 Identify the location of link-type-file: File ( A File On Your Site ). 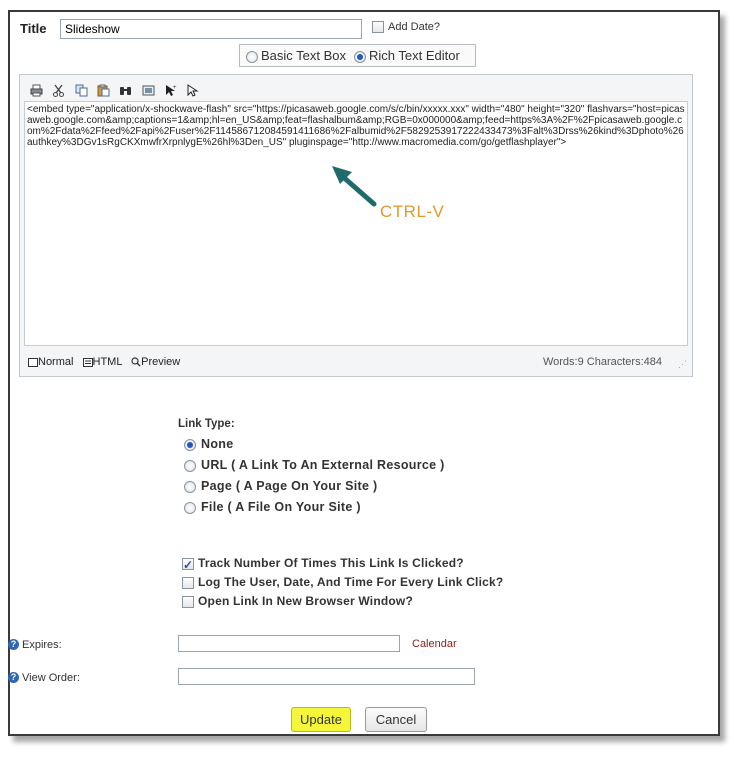
(311, 507).